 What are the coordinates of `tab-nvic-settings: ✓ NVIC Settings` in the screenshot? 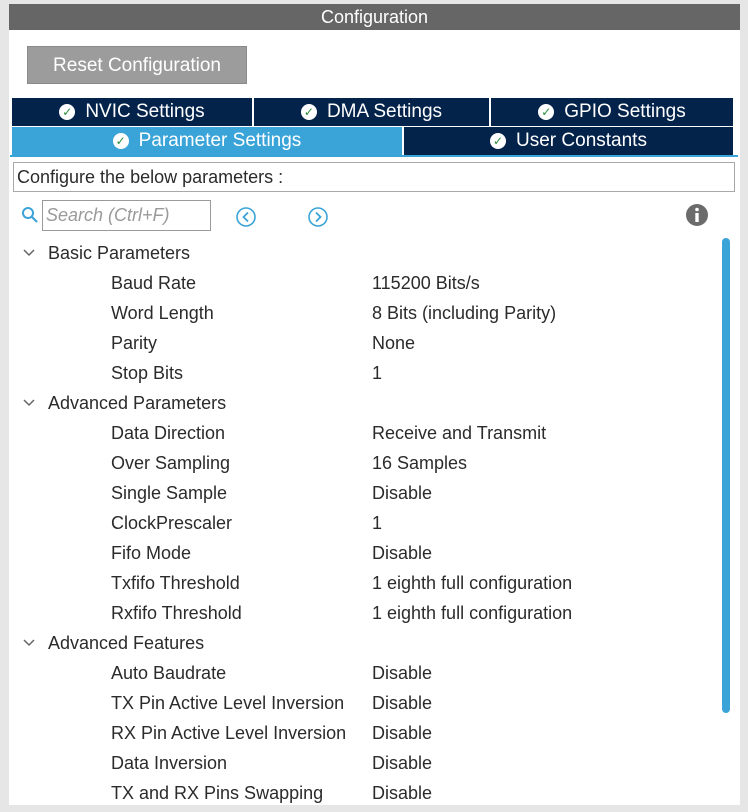 It's located at (132, 112).